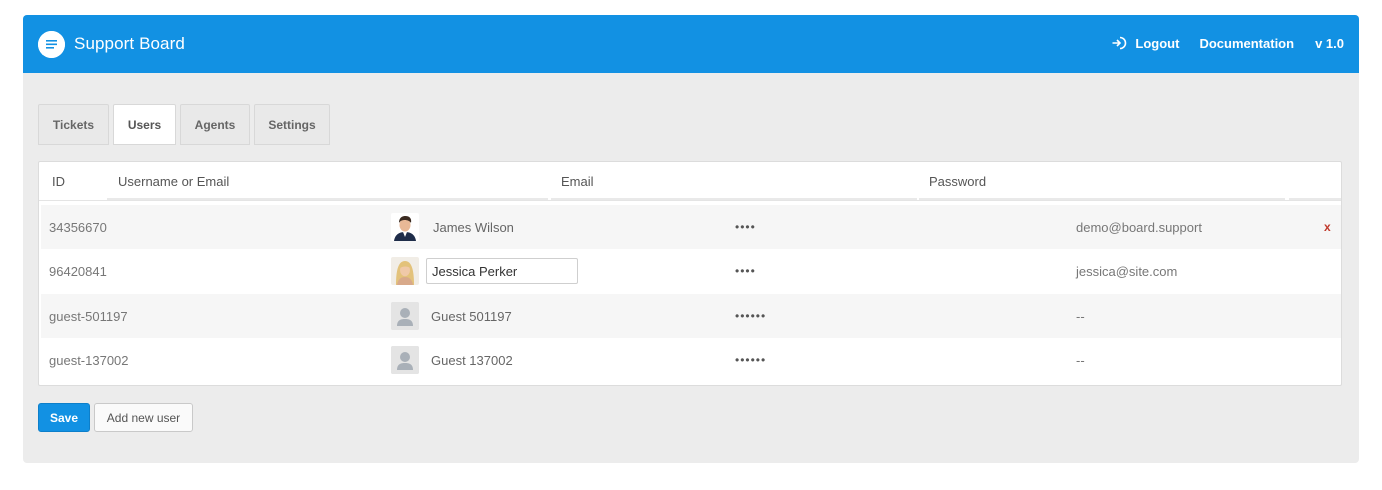 This screenshot has width=1382, height=490. Describe the element at coordinates (58, 181) in the screenshot. I see `column-header-id: ID` at that location.